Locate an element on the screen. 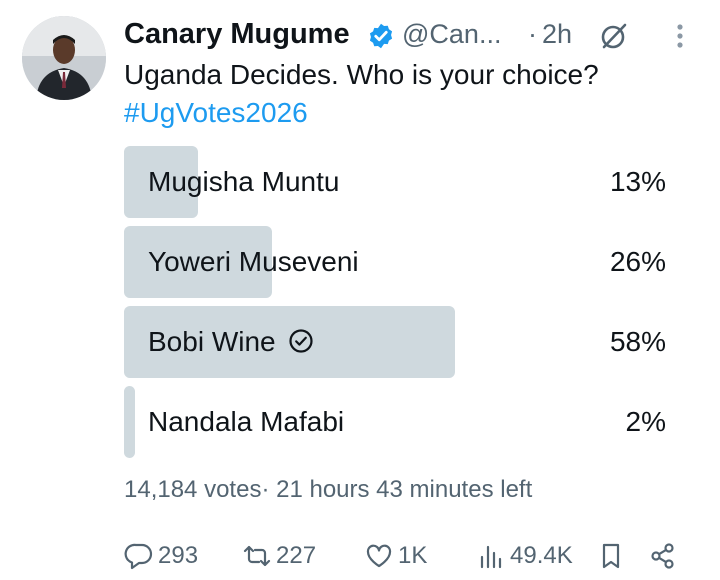  grok-icon is located at coordinates (614, 36).